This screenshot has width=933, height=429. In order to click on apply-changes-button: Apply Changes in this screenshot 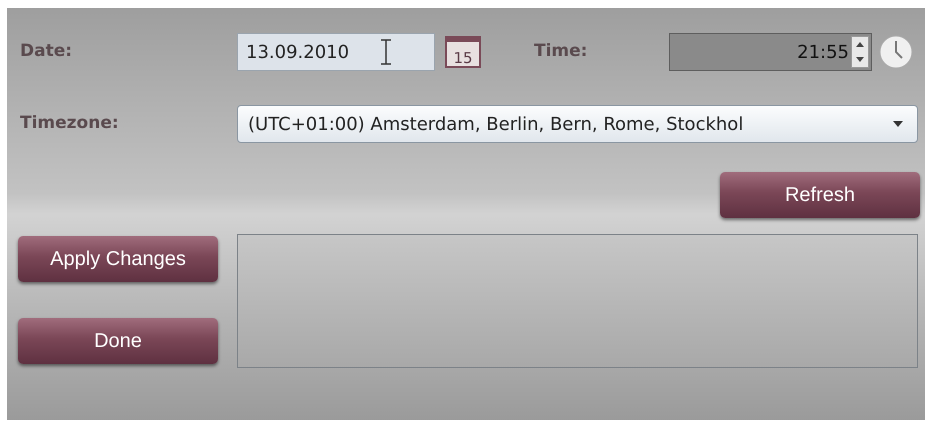, I will do `click(118, 259)`.